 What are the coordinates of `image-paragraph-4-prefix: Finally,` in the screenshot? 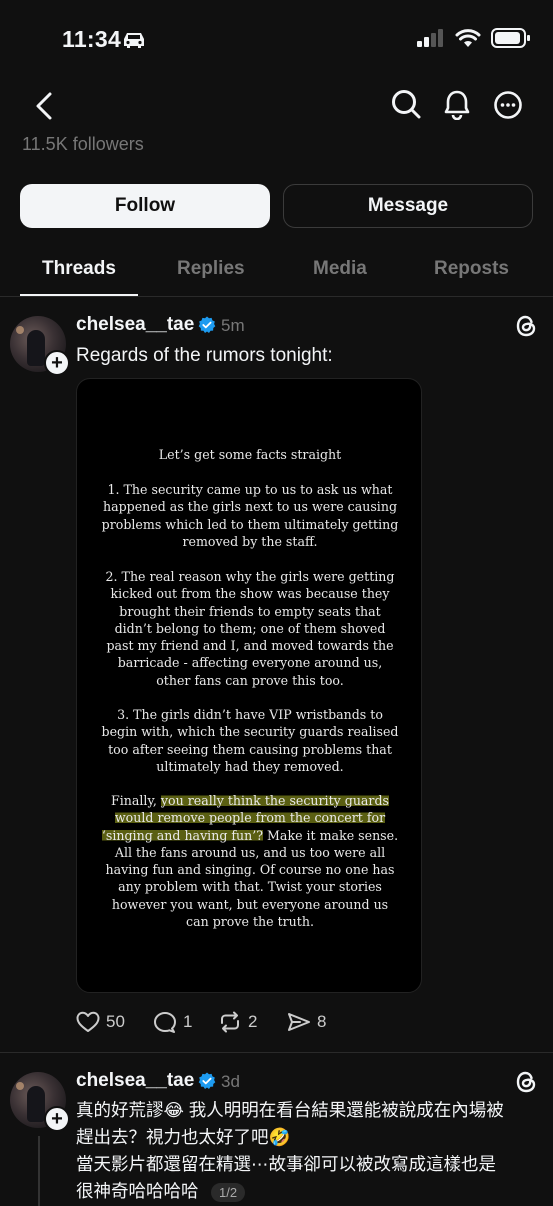 It's located at (136, 800).